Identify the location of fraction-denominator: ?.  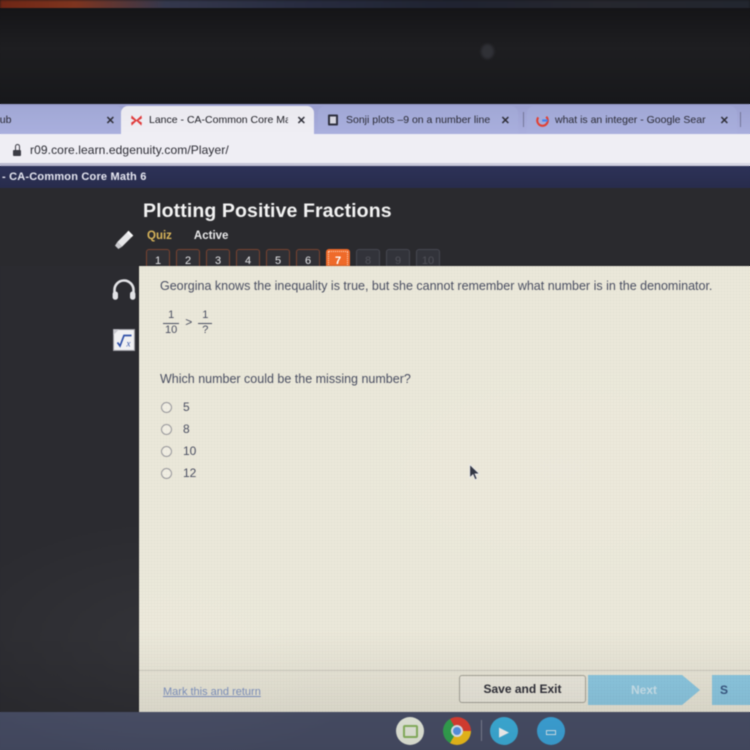
(205, 329).